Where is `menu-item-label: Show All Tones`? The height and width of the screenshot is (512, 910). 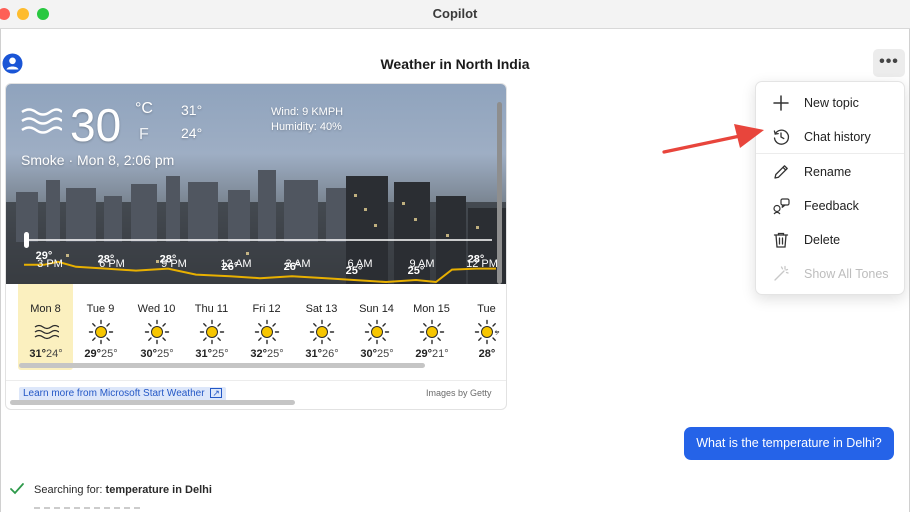 menu-item-label: Show All Tones is located at coordinates (846, 274).